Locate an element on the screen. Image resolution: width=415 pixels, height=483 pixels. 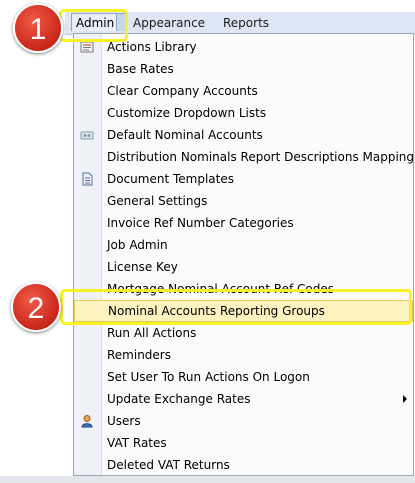
step-1-badge: 1 is located at coordinates (38, 28).